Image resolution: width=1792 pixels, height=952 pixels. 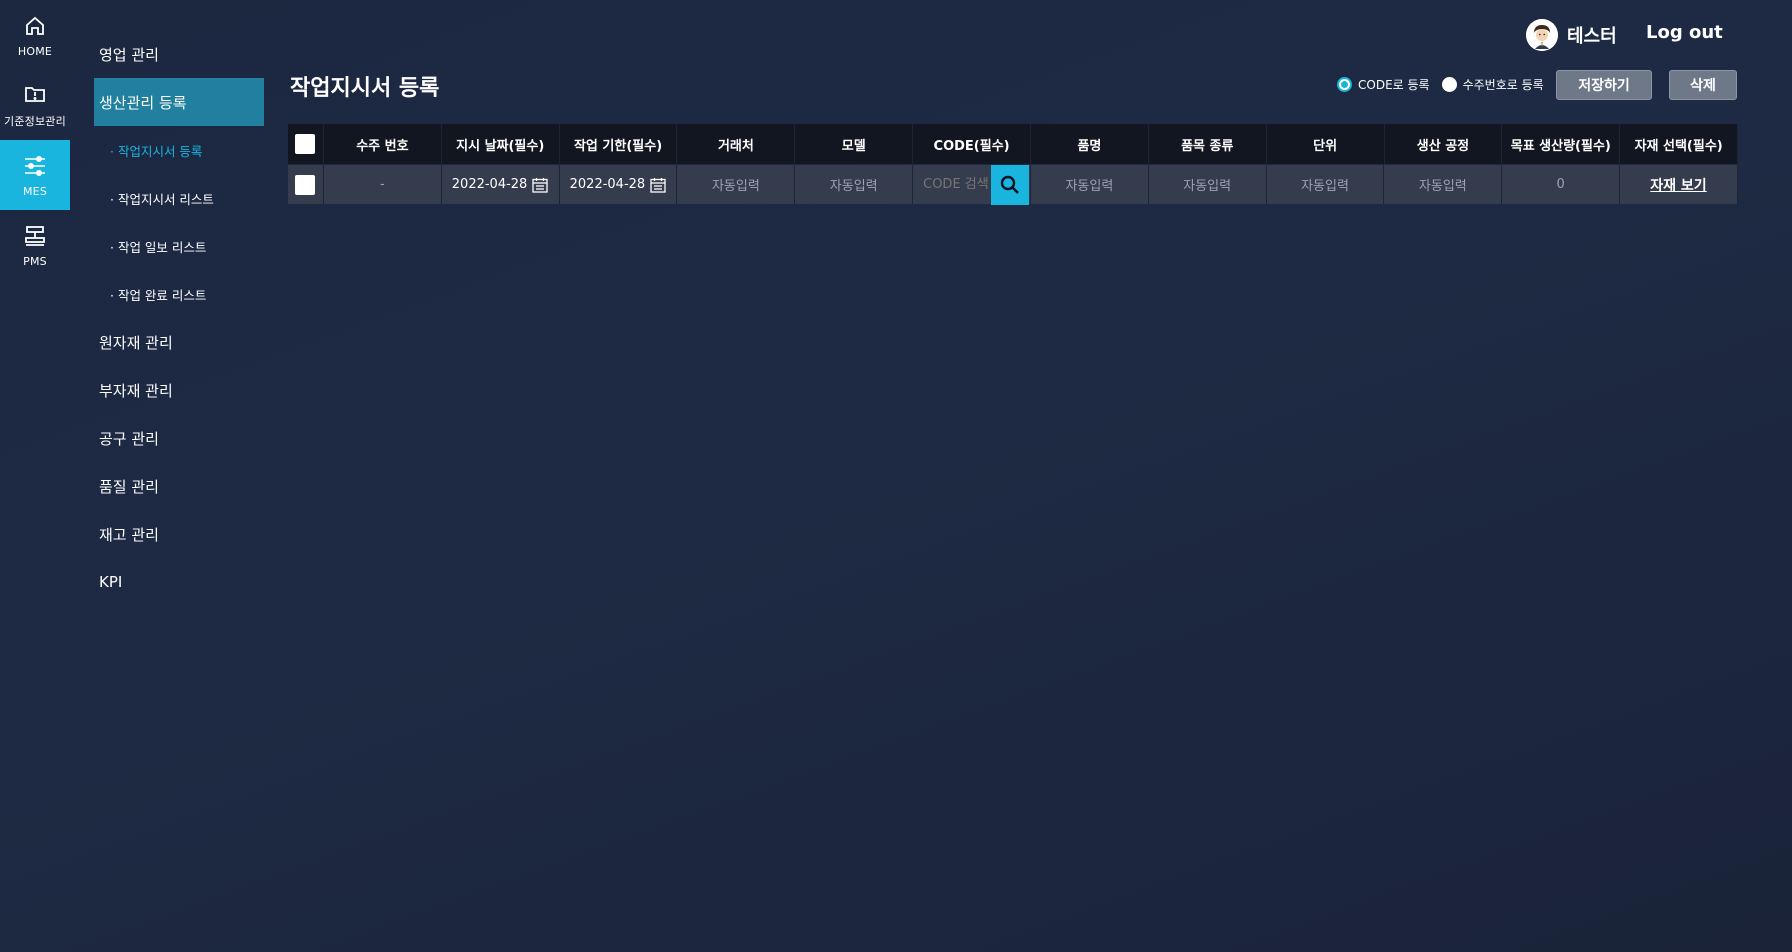 What do you see at coordinates (1443, 144) in the screenshot?
I see `column-header: 생산 공정` at bounding box center [1443, 144].